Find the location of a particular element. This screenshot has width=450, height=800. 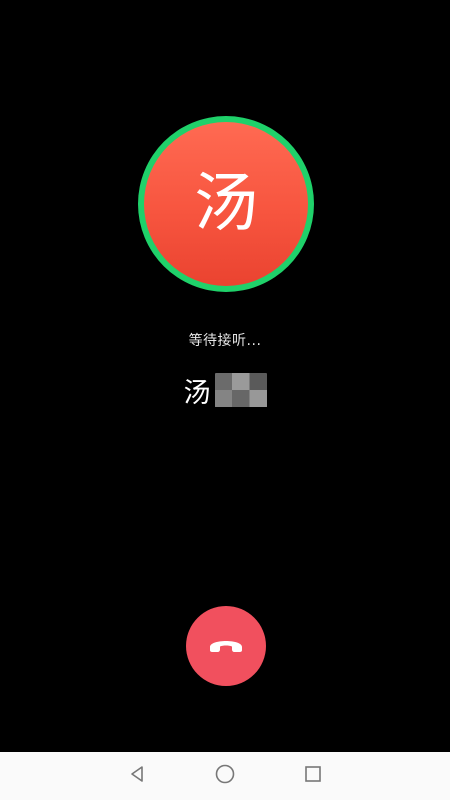

circle-home-icon is located at coordinates (225, 776).